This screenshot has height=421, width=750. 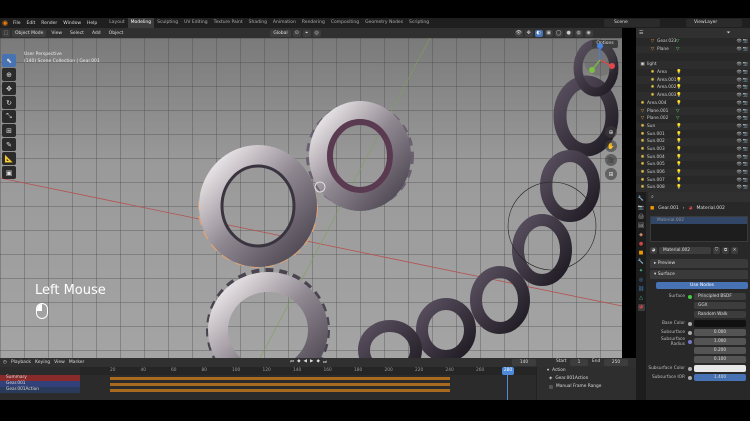 I want to click on constraints-tab-icon: ⛓, so click(x=641, y=289).